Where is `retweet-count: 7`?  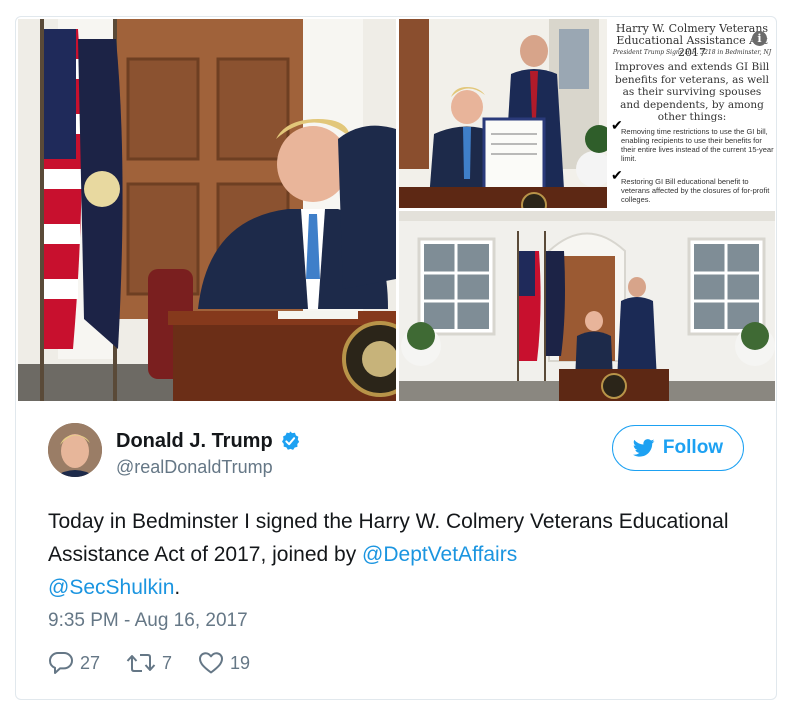 retweet-count: 7 is located at coordinates (167, 662).